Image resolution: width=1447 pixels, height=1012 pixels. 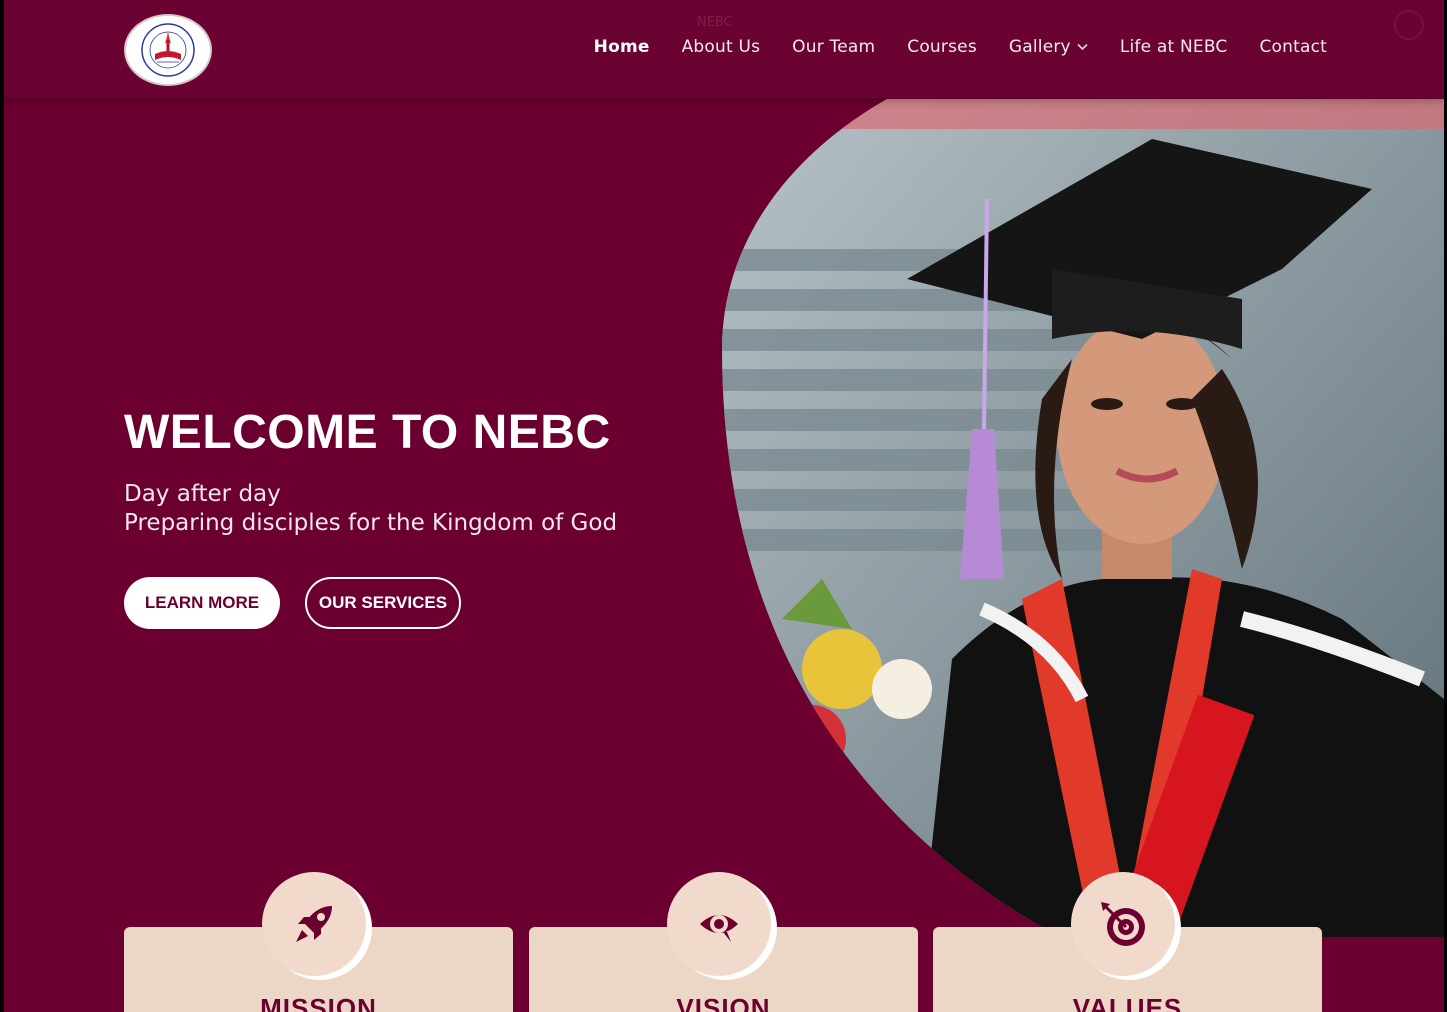 I want to click on mission-icon-badge, so click(x=314, y=924).